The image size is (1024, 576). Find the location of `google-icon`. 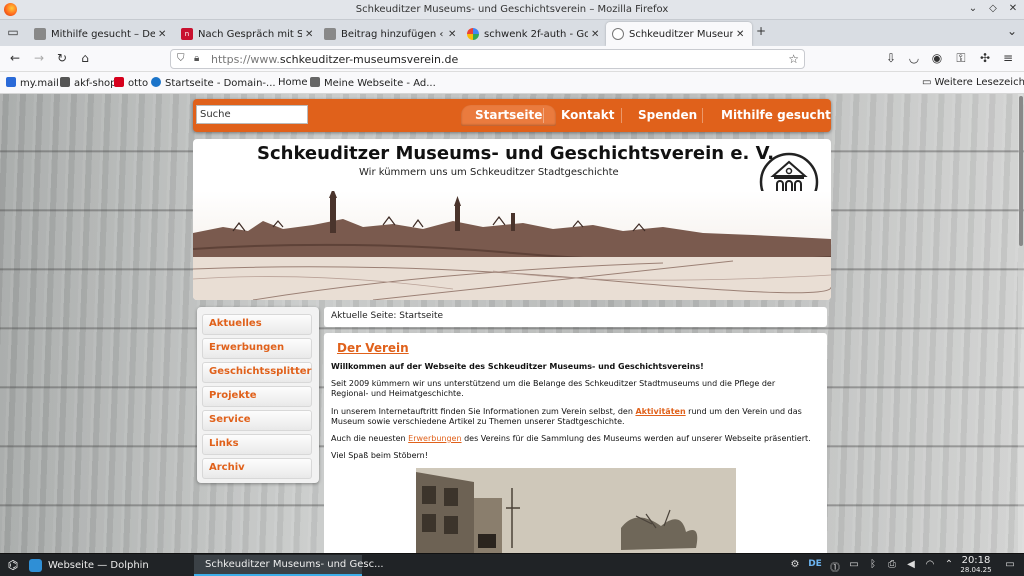

google-icon is located at coordinates (473, 34).